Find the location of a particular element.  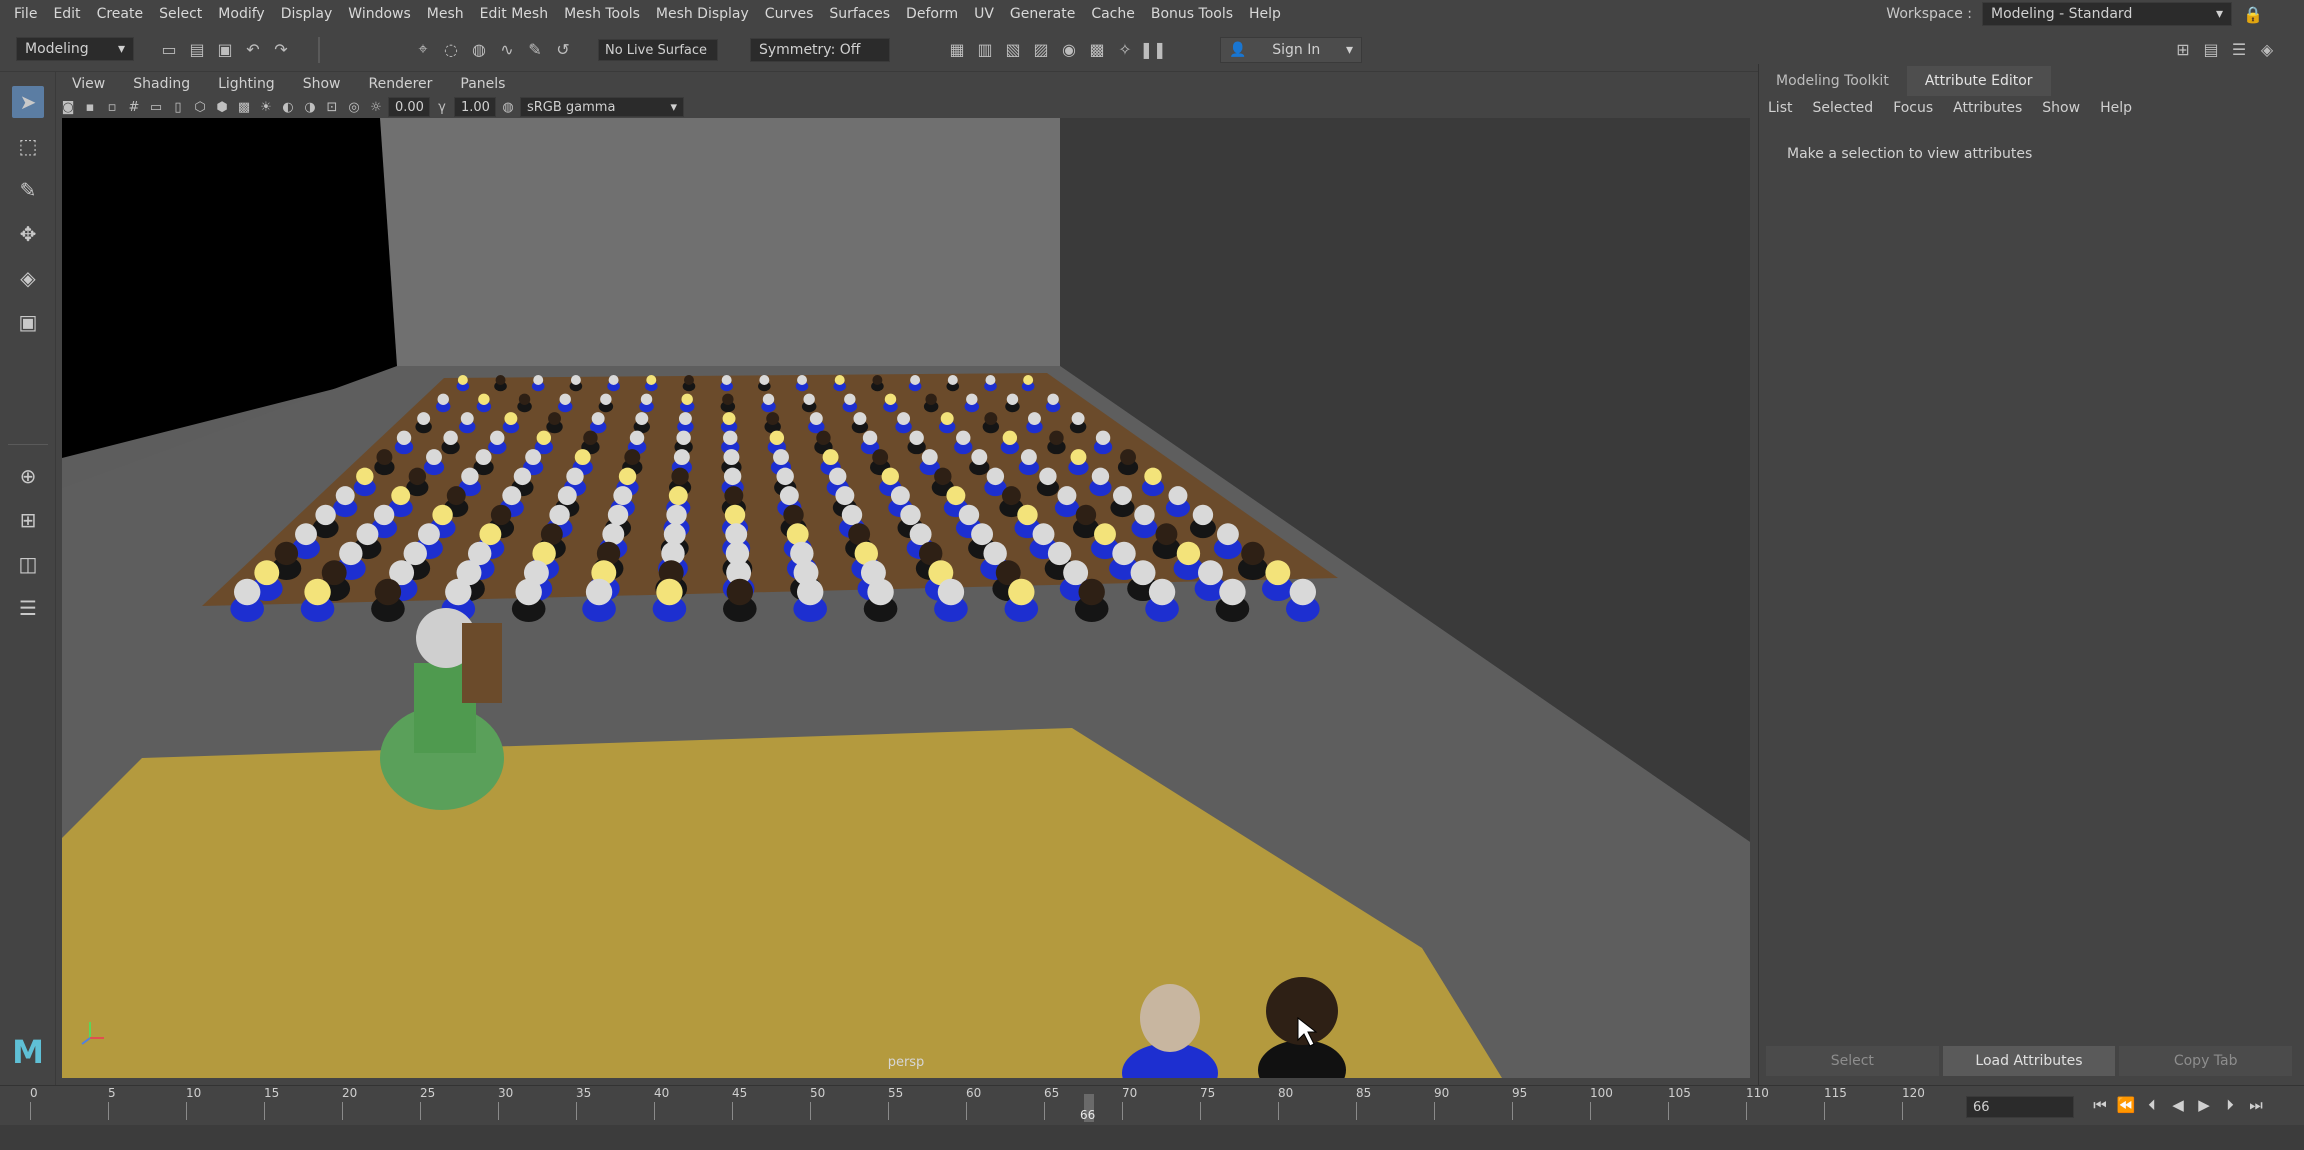

menu-edit-mesh: Edit Mesh is located at coordinates (514, 14).